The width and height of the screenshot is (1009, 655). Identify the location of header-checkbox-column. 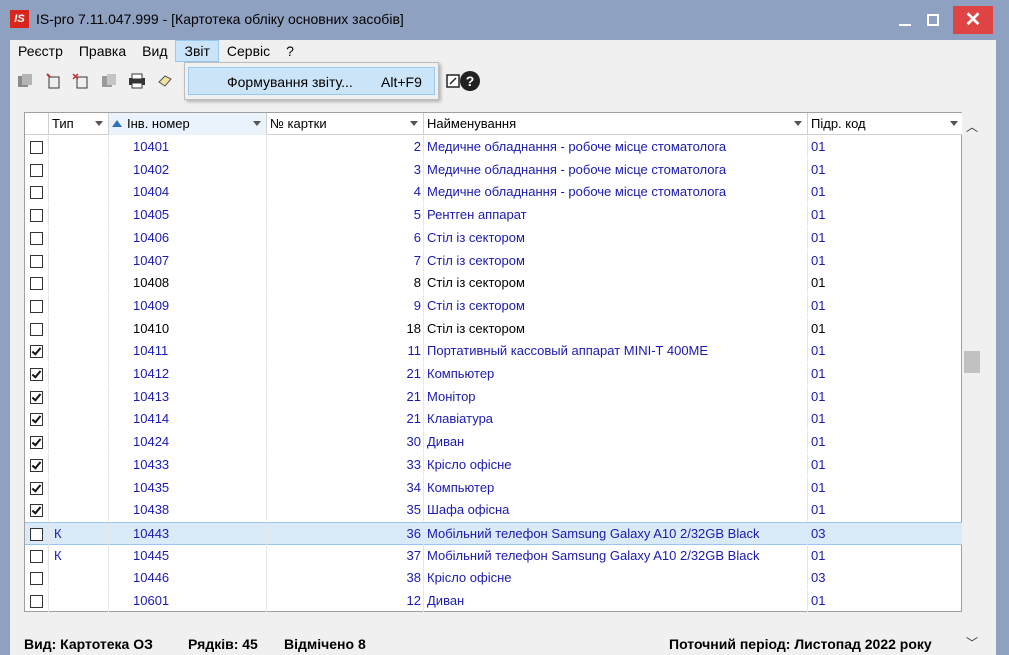
(37, 124).